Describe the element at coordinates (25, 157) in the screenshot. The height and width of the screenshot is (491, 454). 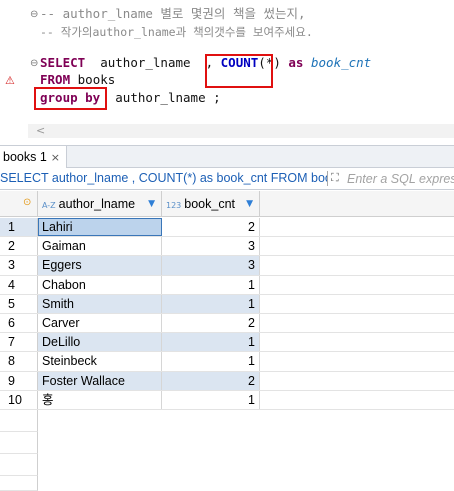
I see `tab-label: books 1` at that location.